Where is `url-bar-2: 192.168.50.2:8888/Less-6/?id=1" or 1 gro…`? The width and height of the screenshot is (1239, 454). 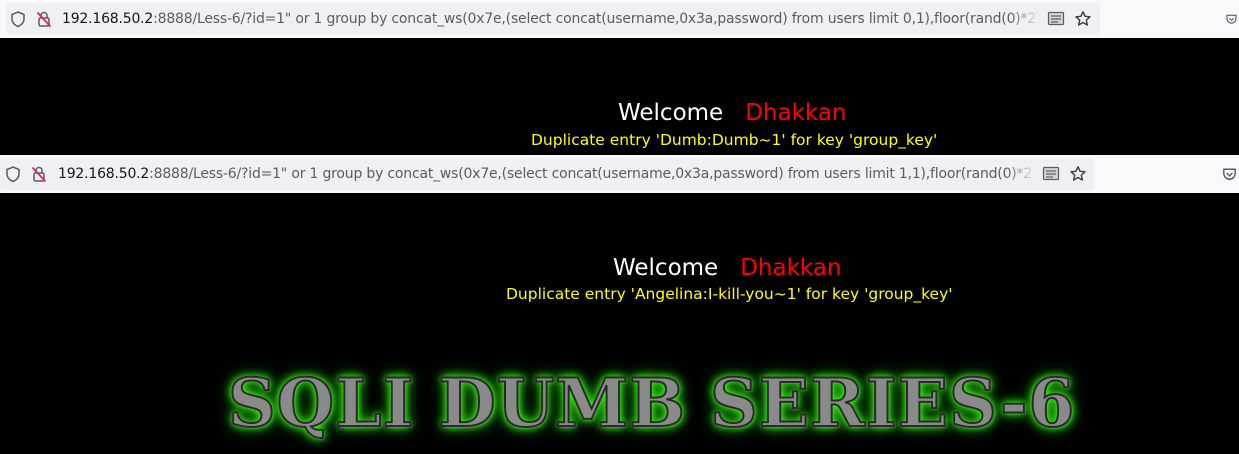
url-bar-2: 192.168.50.2:8888/Less-6/?id=1" or 1 gro… is located at coordinates (619, 174).